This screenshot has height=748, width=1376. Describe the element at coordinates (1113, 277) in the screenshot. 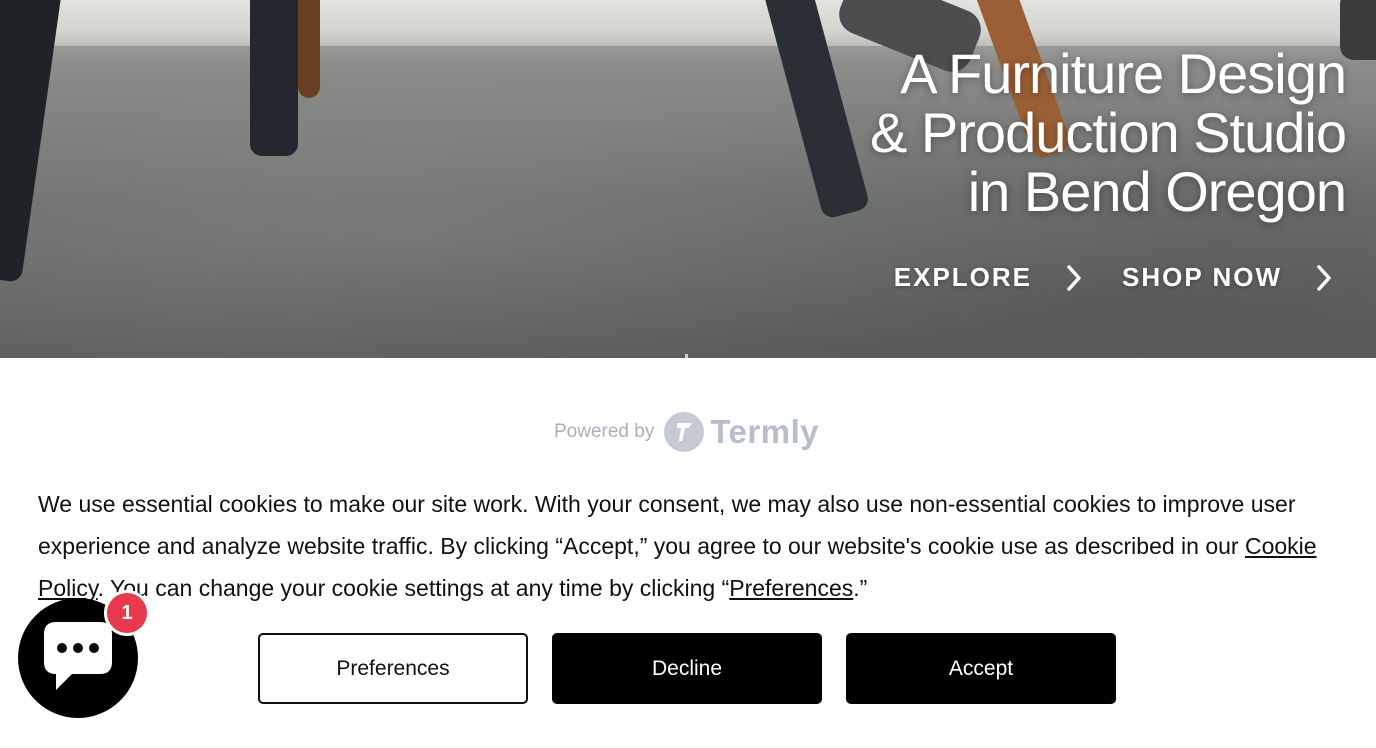

I see `hero-cta-group: EXPLORE SHOP NOW` at that location.